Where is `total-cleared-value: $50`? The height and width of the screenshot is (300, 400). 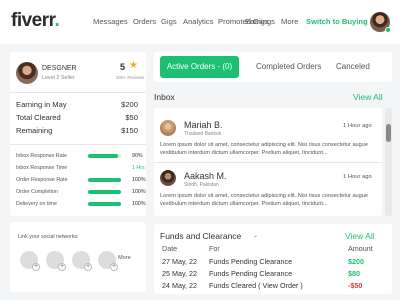
total-cleared-value: $50 is located at coordinates (131, 117).